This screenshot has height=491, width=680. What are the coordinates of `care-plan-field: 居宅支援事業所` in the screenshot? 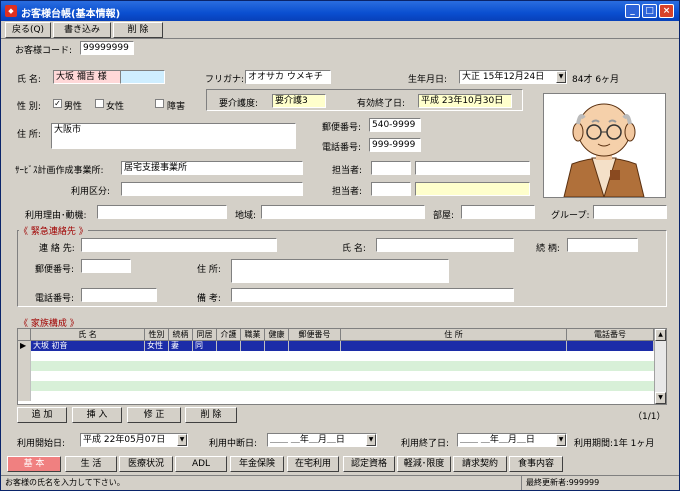 It's located at (212, 168).